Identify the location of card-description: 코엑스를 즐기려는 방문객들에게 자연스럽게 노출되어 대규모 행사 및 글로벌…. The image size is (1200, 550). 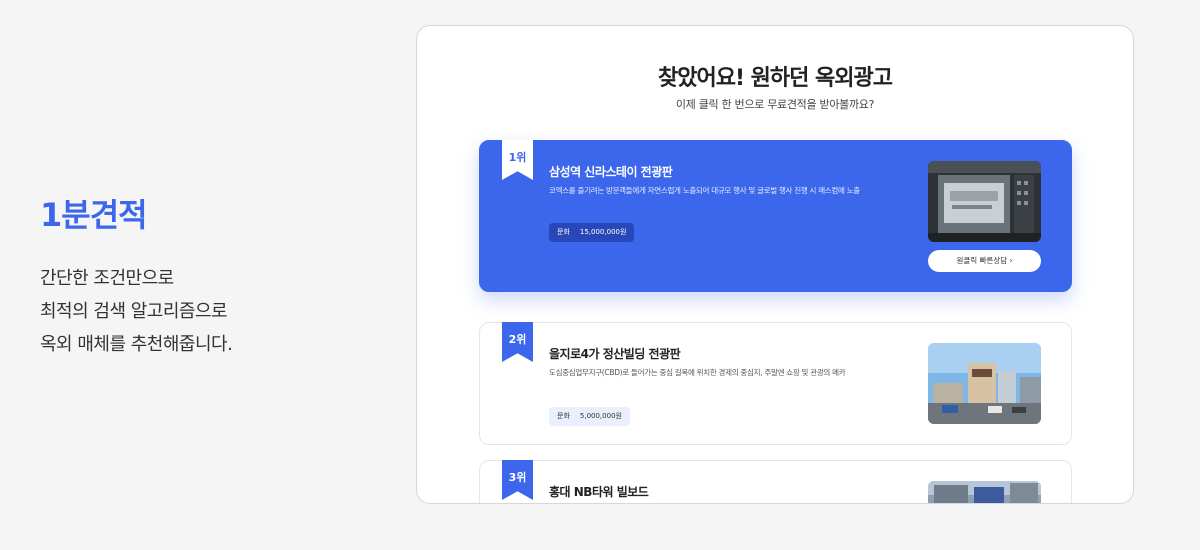
(704, 190).